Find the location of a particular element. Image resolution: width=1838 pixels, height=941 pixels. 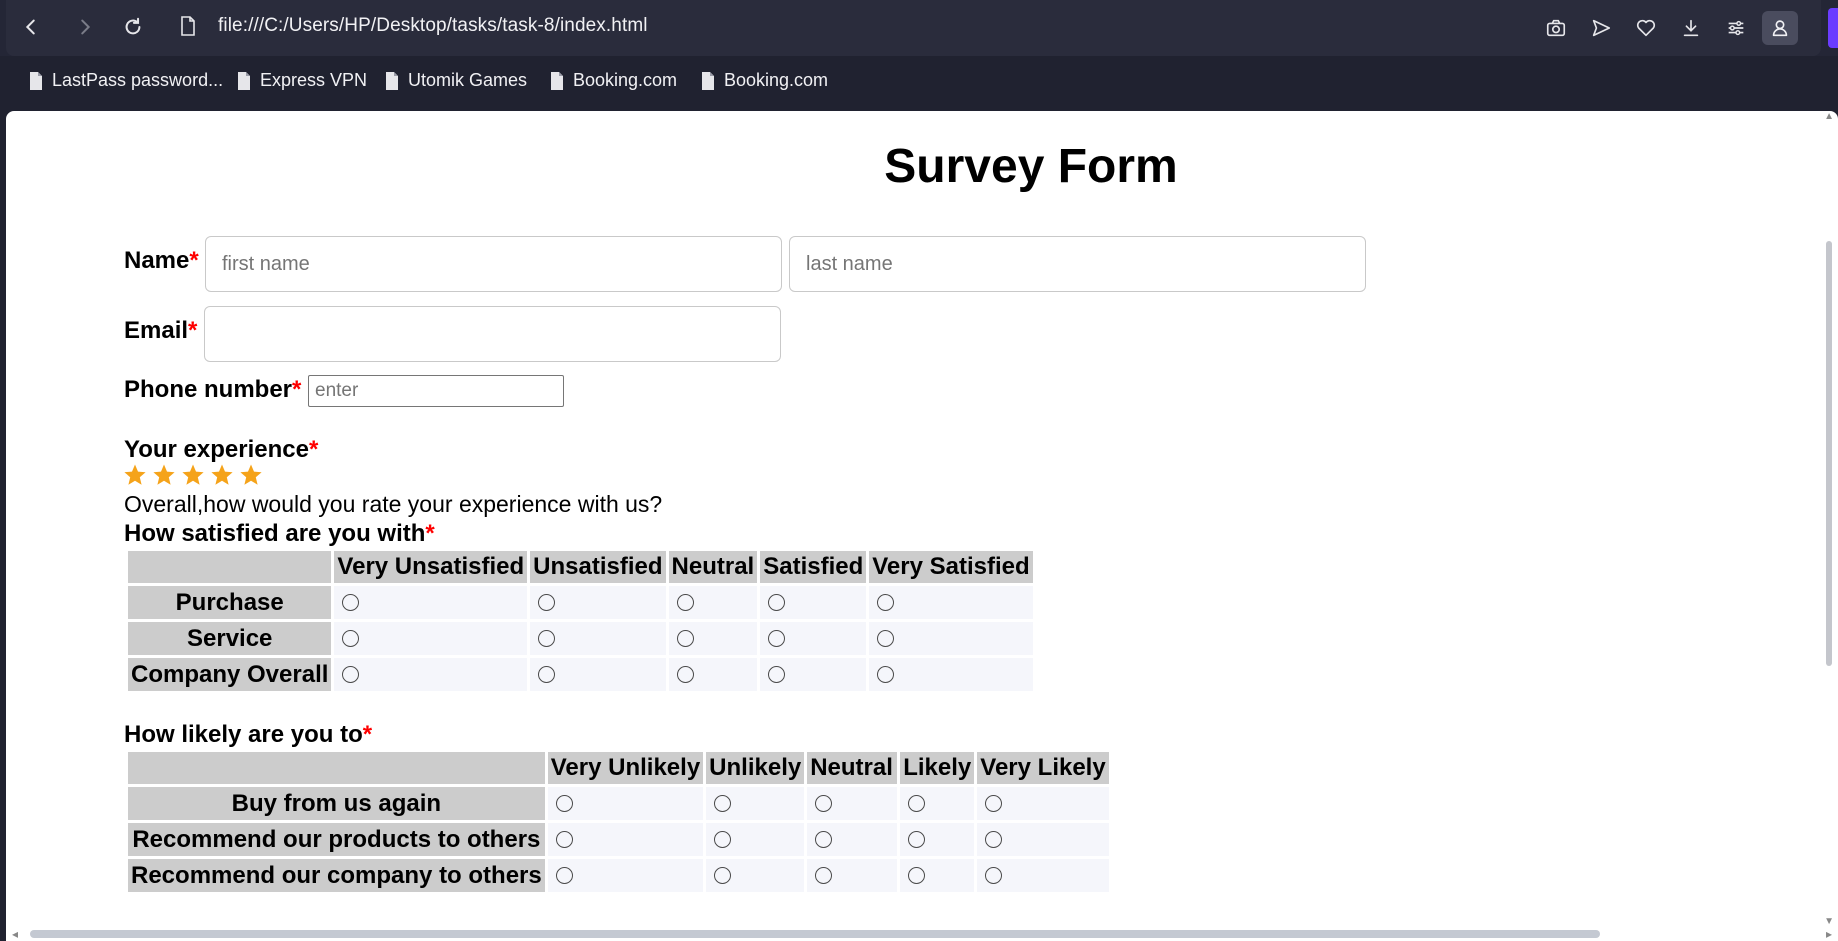

sidebar-accent is located at coordinates (1833, 28).